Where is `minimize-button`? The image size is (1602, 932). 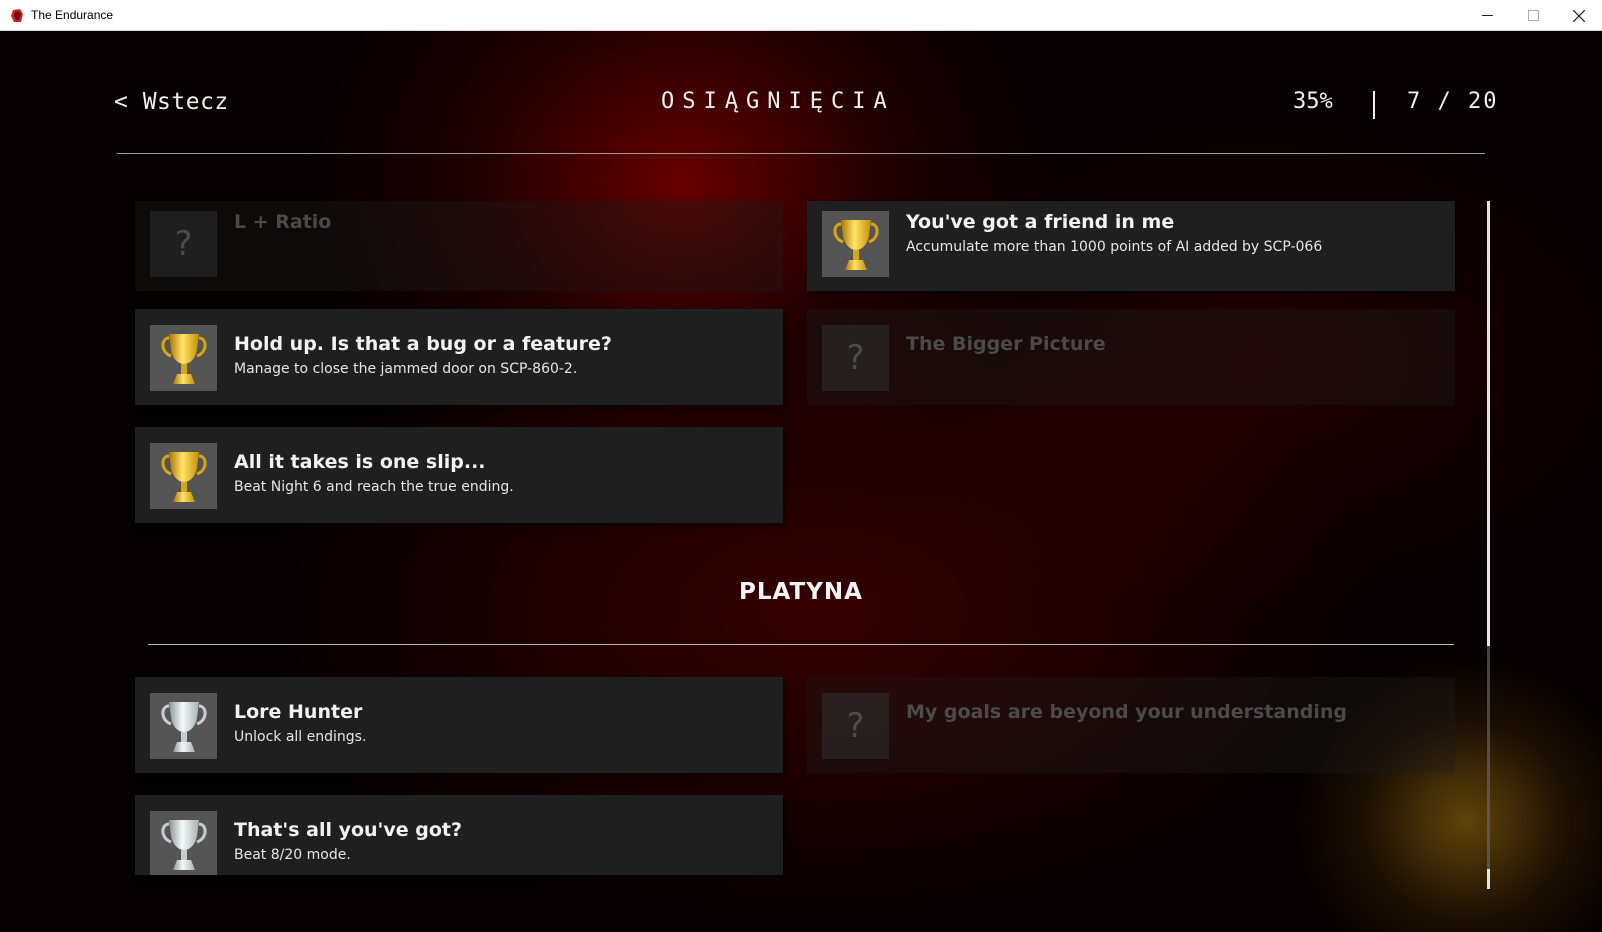
minimize-button is located at coordinates (1487, 15).